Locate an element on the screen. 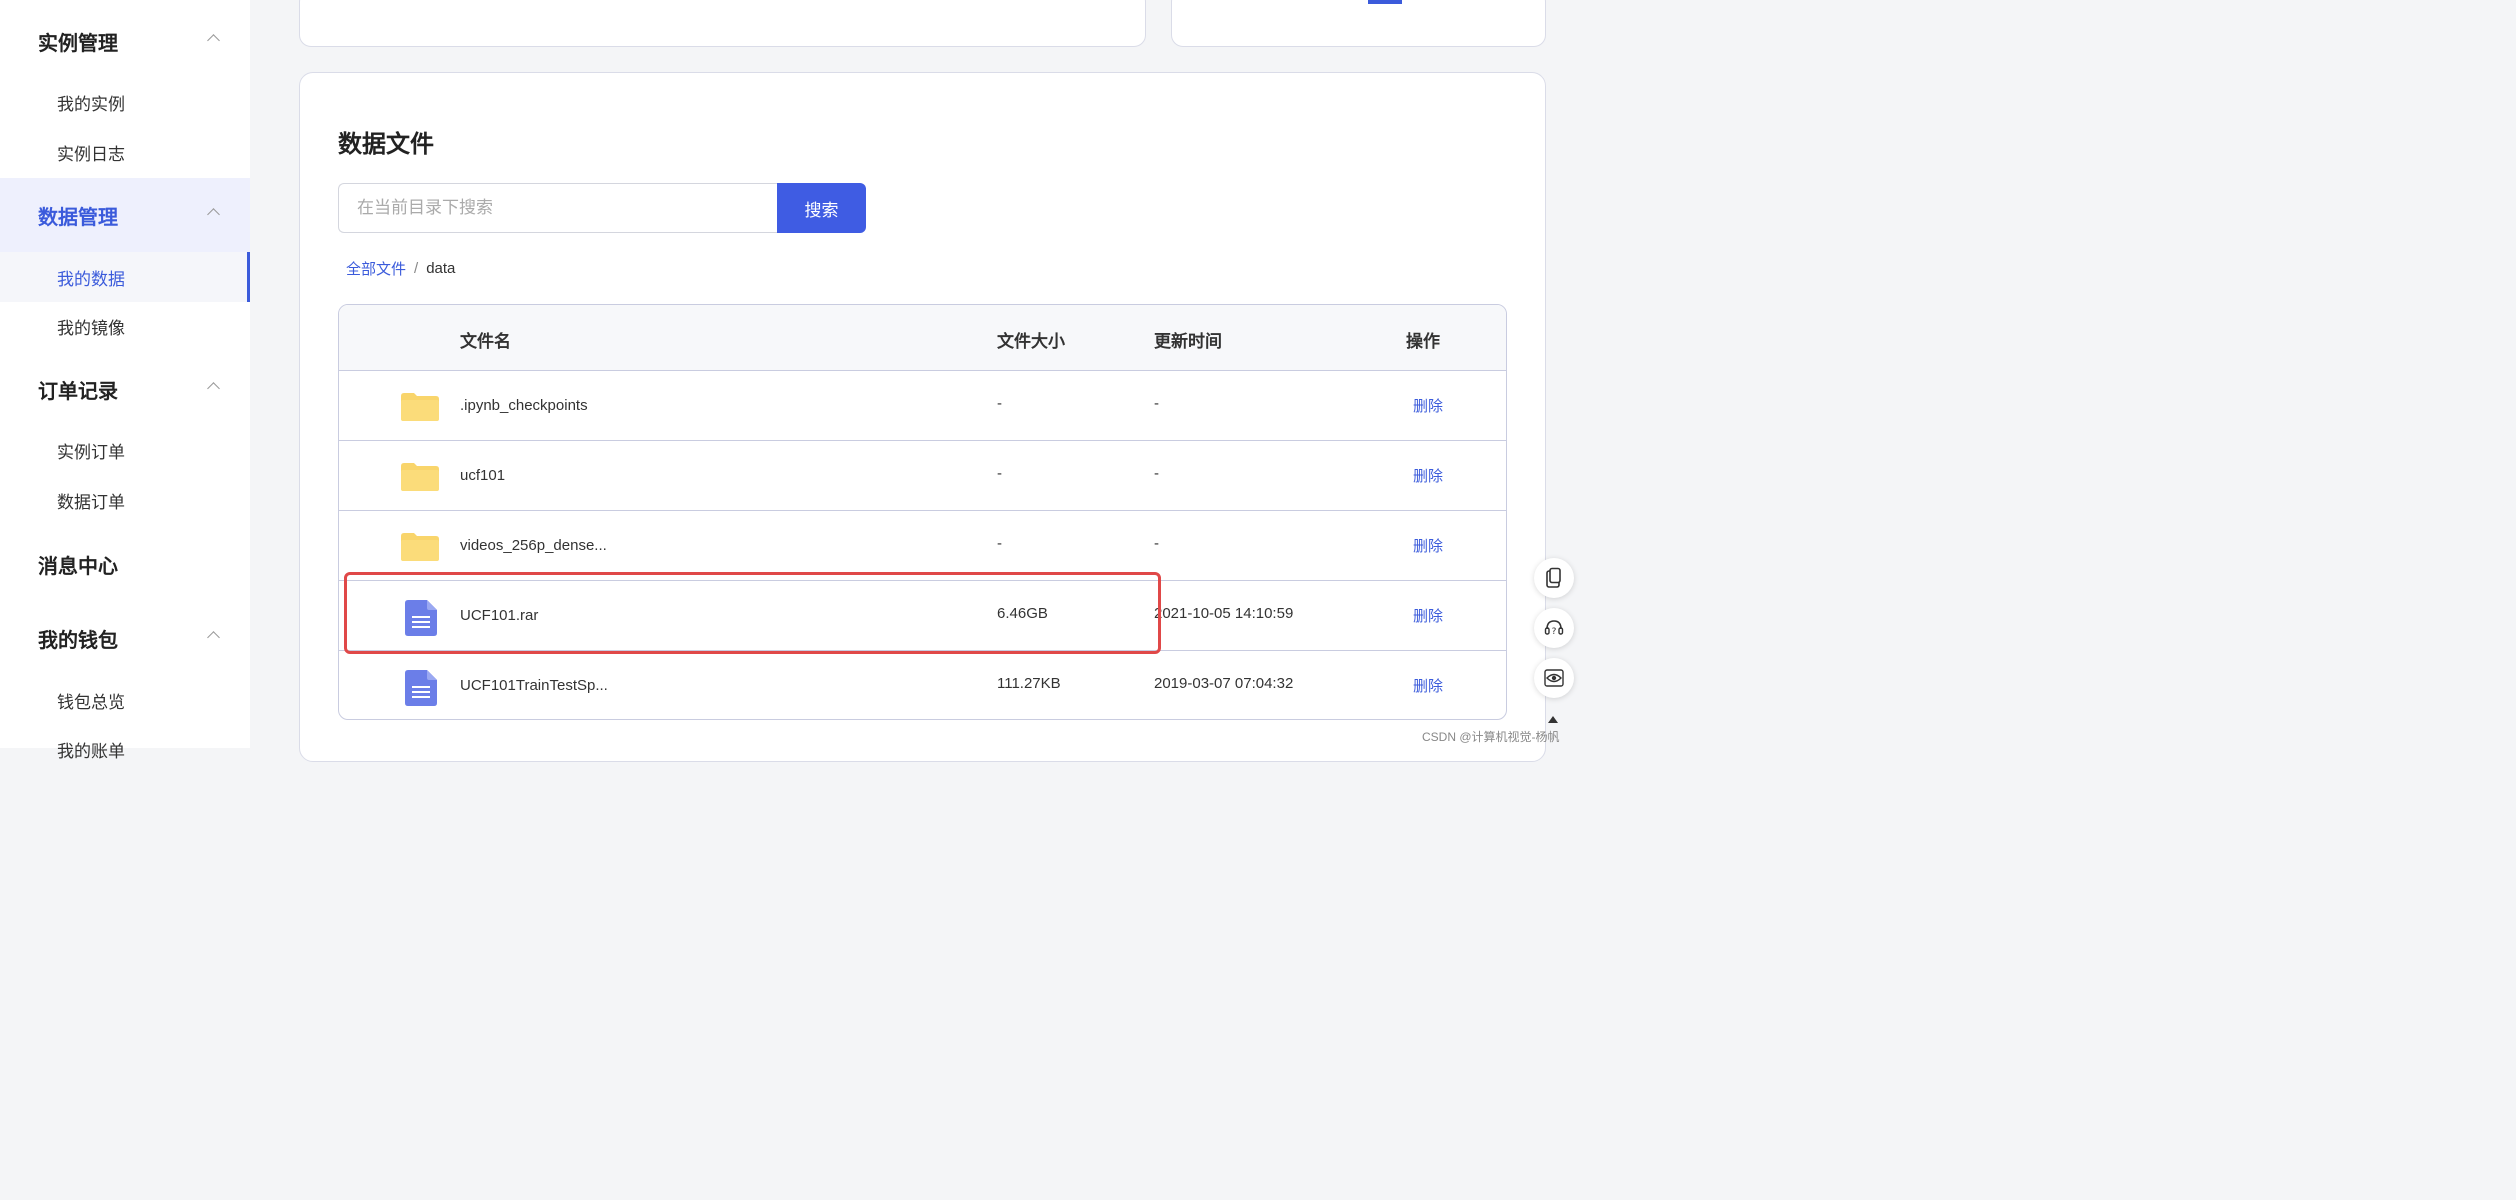  sidebar-item-my-images: 我的镜像 is located at coordinates (125, 326).